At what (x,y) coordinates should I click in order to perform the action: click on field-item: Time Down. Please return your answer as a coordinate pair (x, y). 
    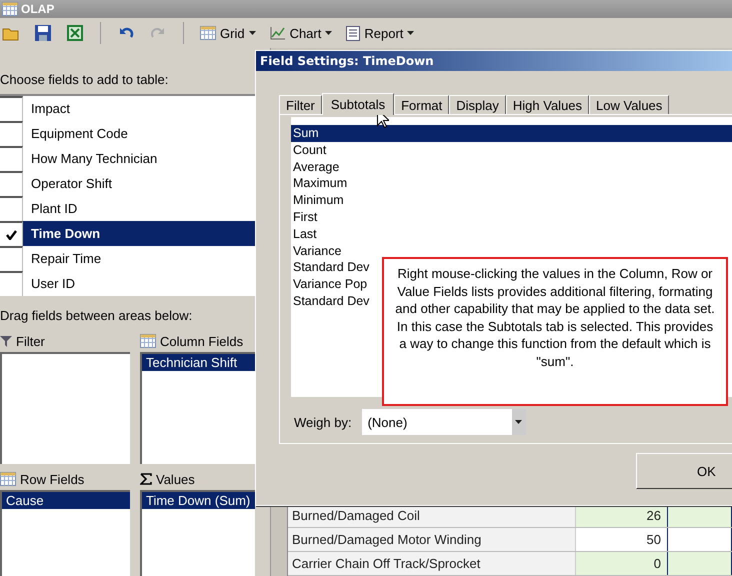
    Looking at the image, I should click on (139, 233).